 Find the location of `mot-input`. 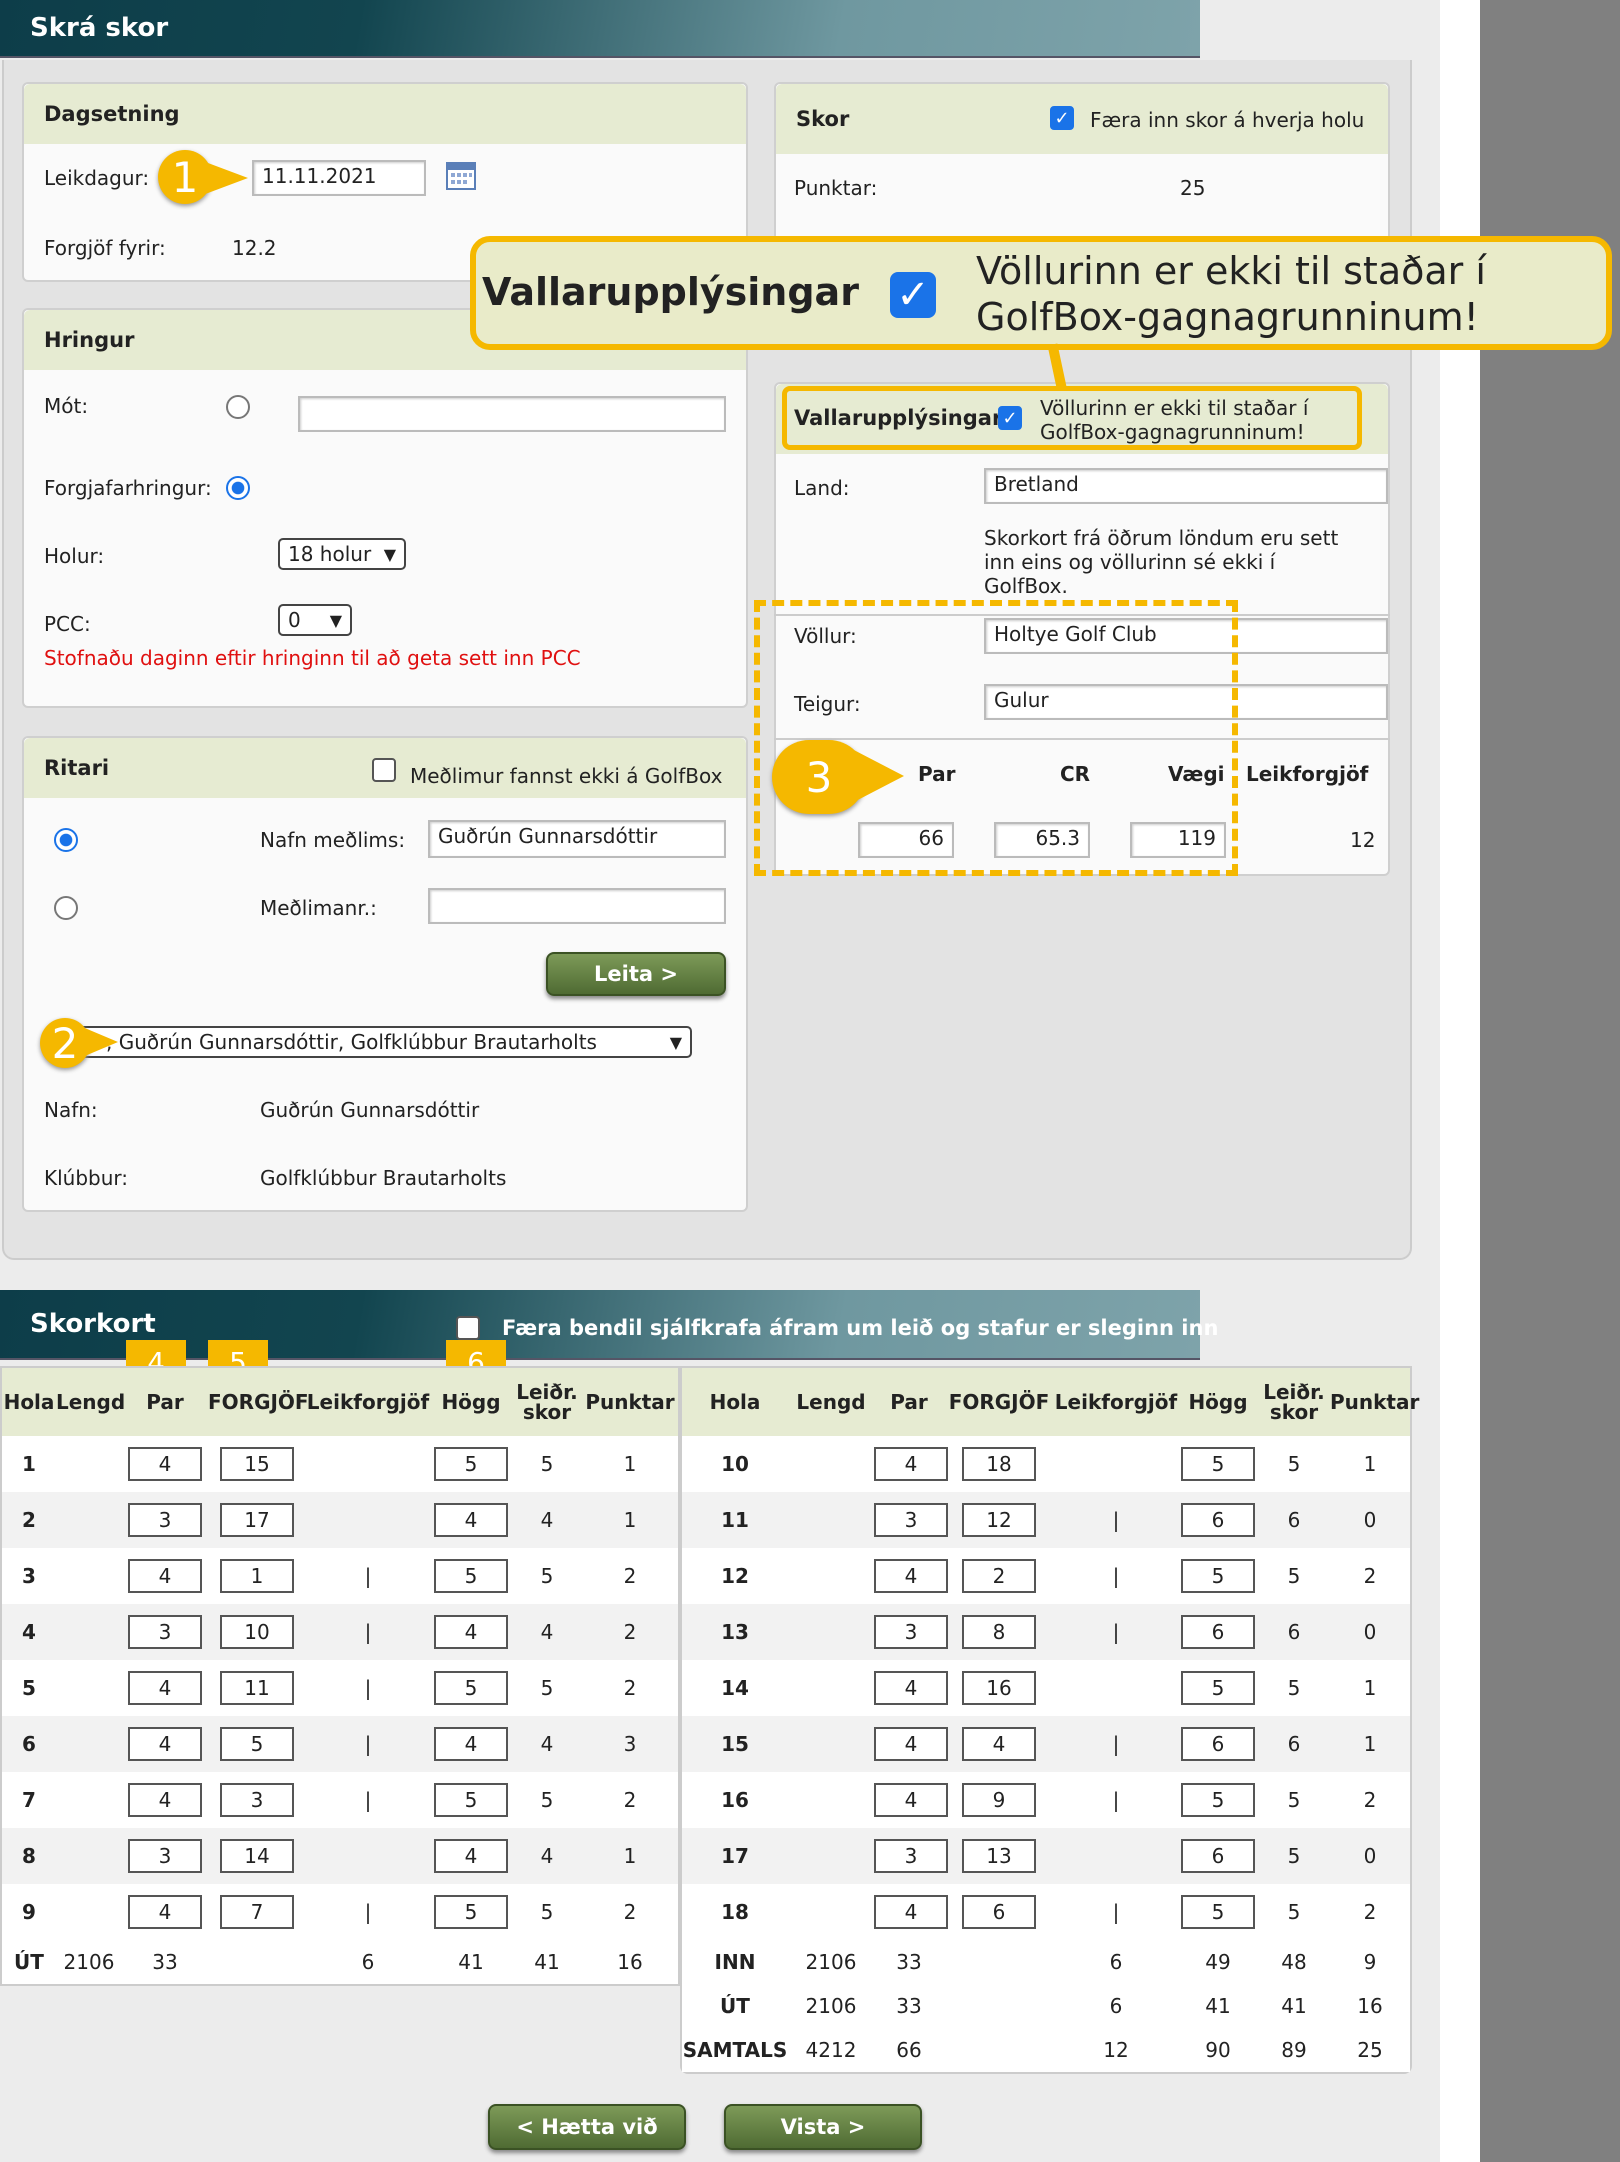

mot-input is located at coordinates (512, 414).